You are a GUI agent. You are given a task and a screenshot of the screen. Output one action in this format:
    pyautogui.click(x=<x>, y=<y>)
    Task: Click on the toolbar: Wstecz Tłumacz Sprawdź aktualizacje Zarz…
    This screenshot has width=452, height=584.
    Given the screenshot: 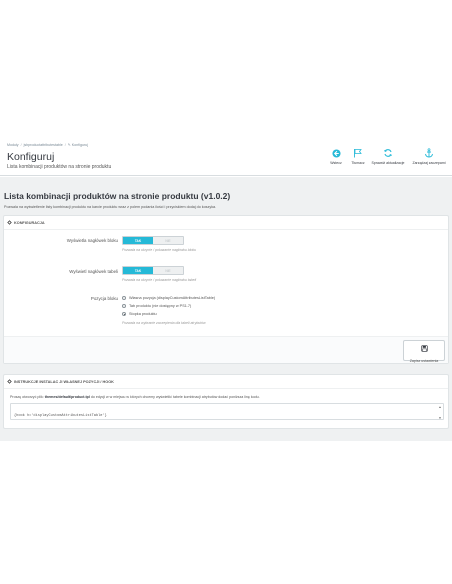 What is the action you would take?
    pyautogui.click(x=387, y=156)
    